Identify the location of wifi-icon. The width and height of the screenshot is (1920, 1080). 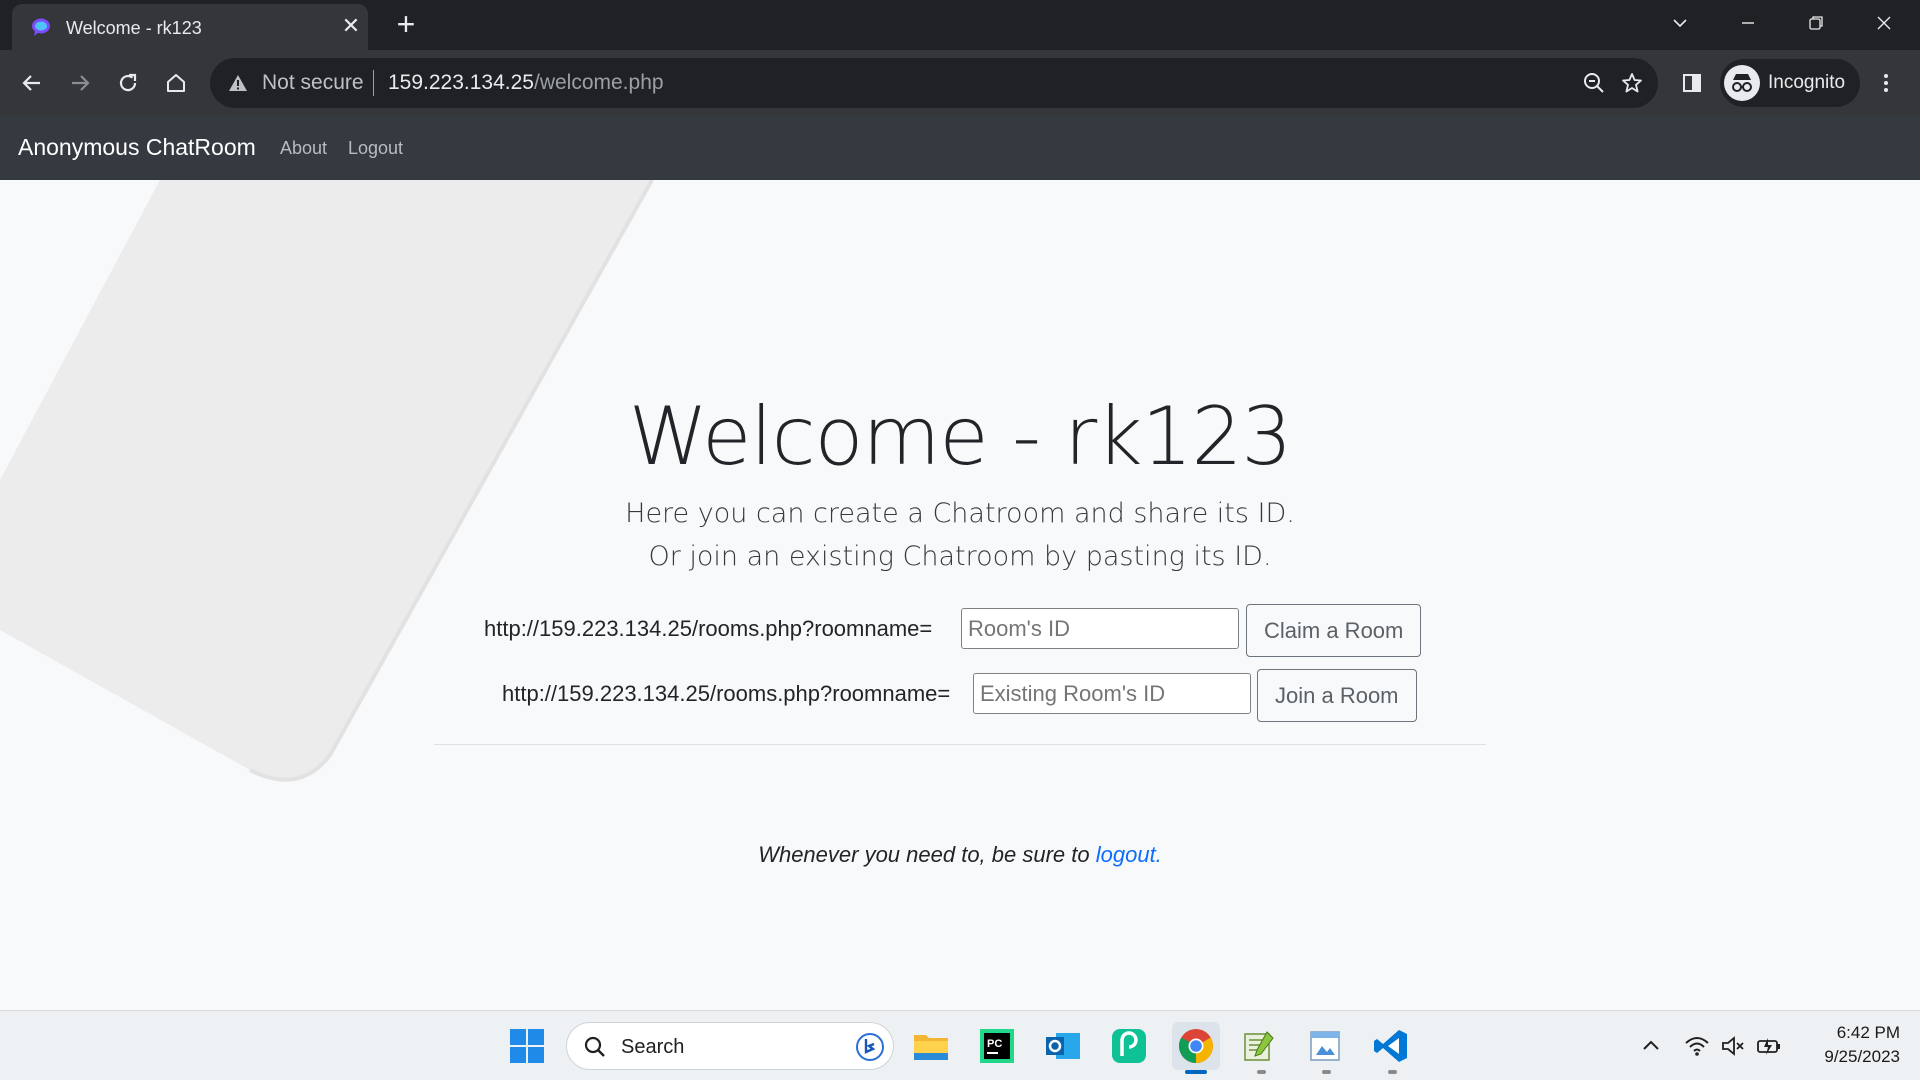
(1697, 1046).